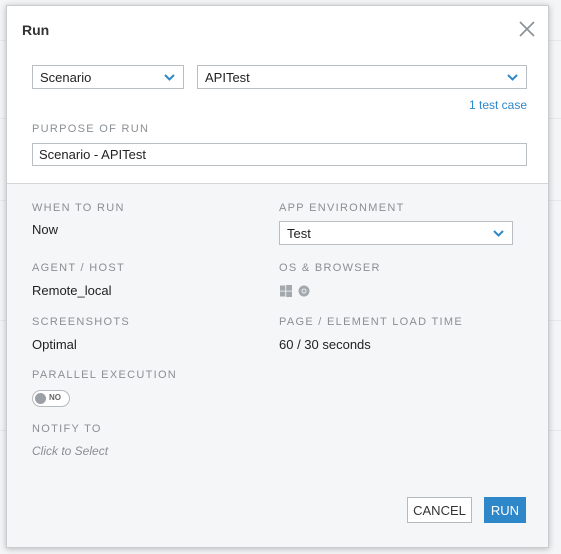 The height and width of the screenshot is (554, 561). I want to click on parallel-execution-label: PARALLEL EXECUTION, so click(105, 375).